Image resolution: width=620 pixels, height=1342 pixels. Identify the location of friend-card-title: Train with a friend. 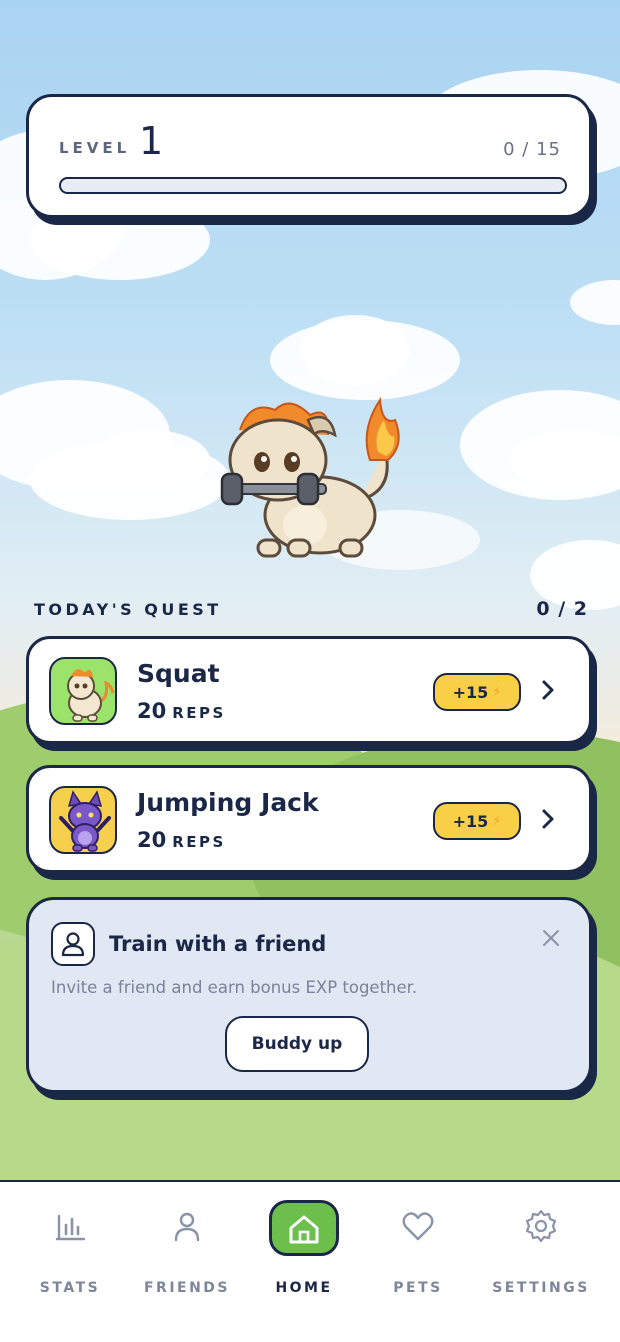
(218, 944).